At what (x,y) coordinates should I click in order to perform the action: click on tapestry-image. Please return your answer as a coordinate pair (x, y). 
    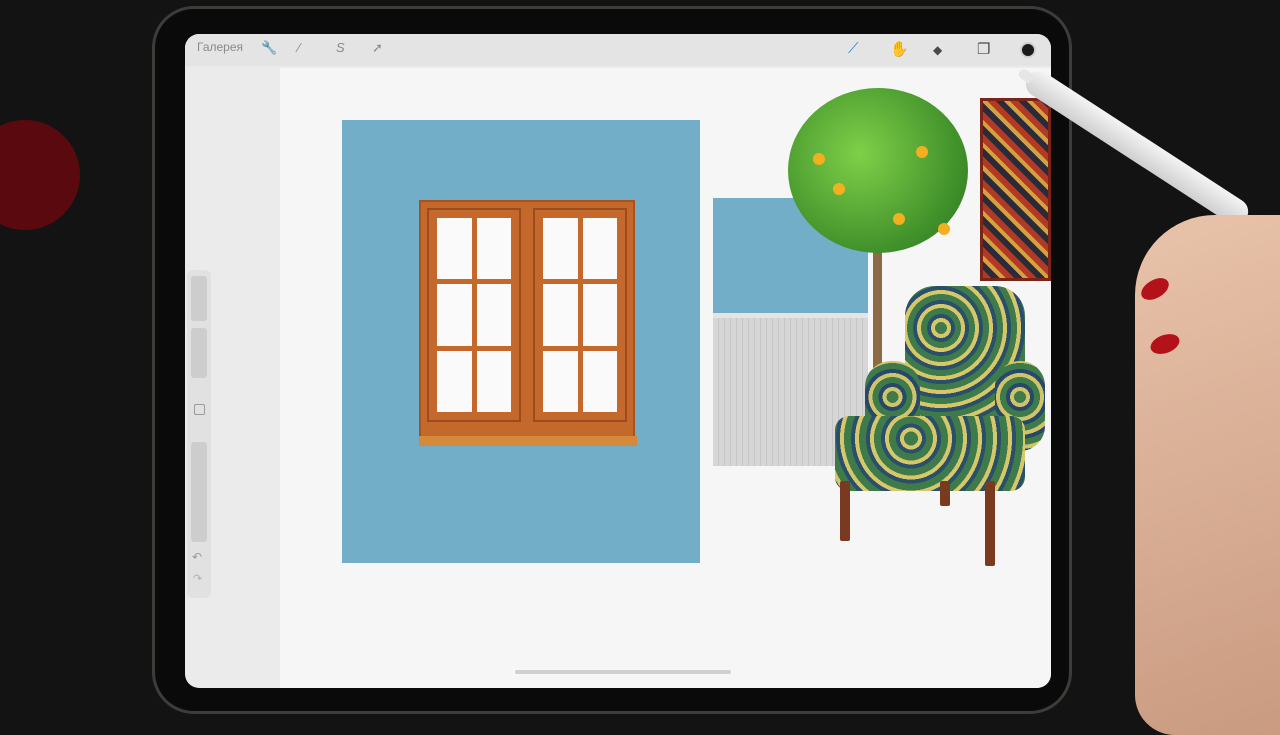
    Looking at the image, I should click on (1015, 189).